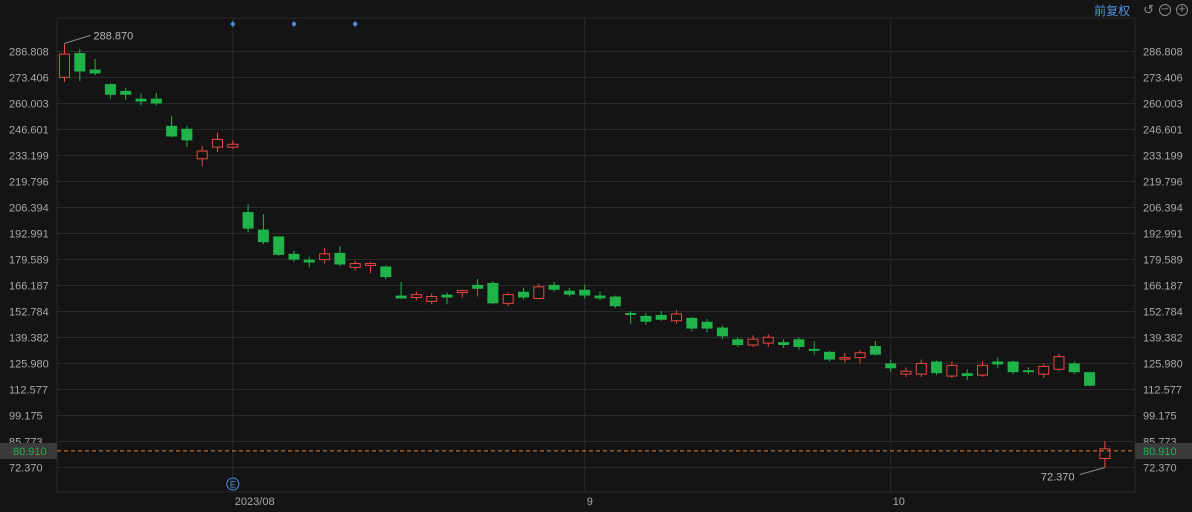 The width and height of the screenshot is (1192, 512). I want to click on event-e-marker-label: E, so click(233, 485).